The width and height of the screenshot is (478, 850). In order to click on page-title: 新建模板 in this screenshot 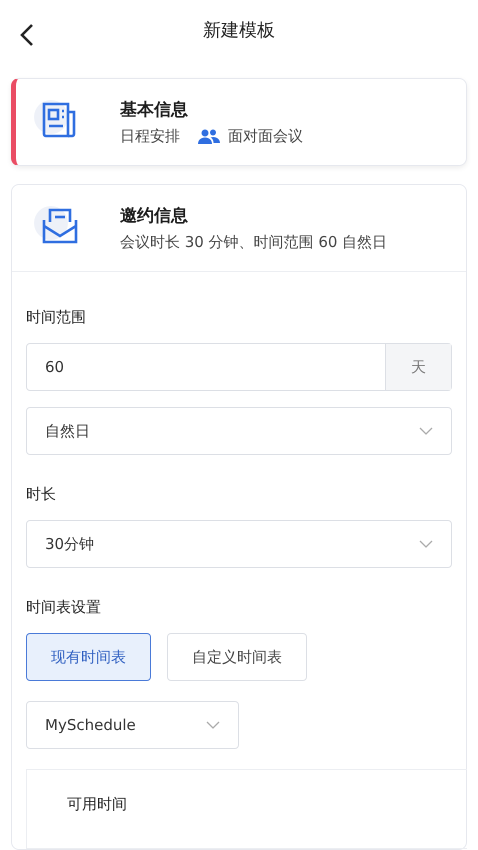, I will do `click(239, 30)`.